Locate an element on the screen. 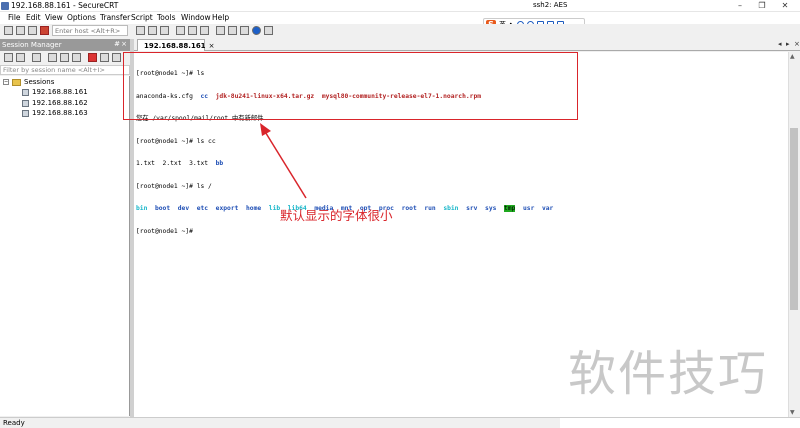 The height and width of the screenshot is (428, 800). help-icon is located at coordinates (256, 30).